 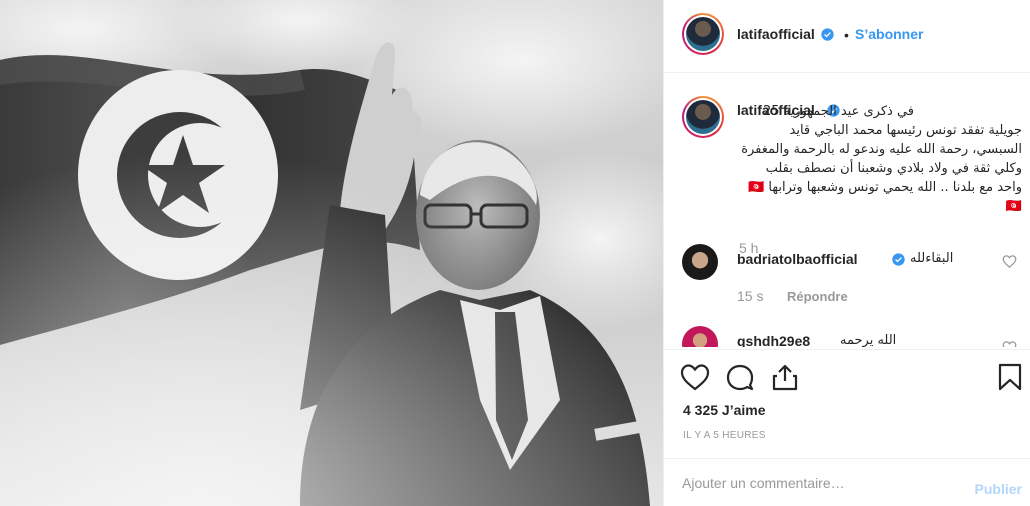 What do you see at coordinates (847, 374) in the screenshot?
I see `action-bar` at bounding box center [847, 374].